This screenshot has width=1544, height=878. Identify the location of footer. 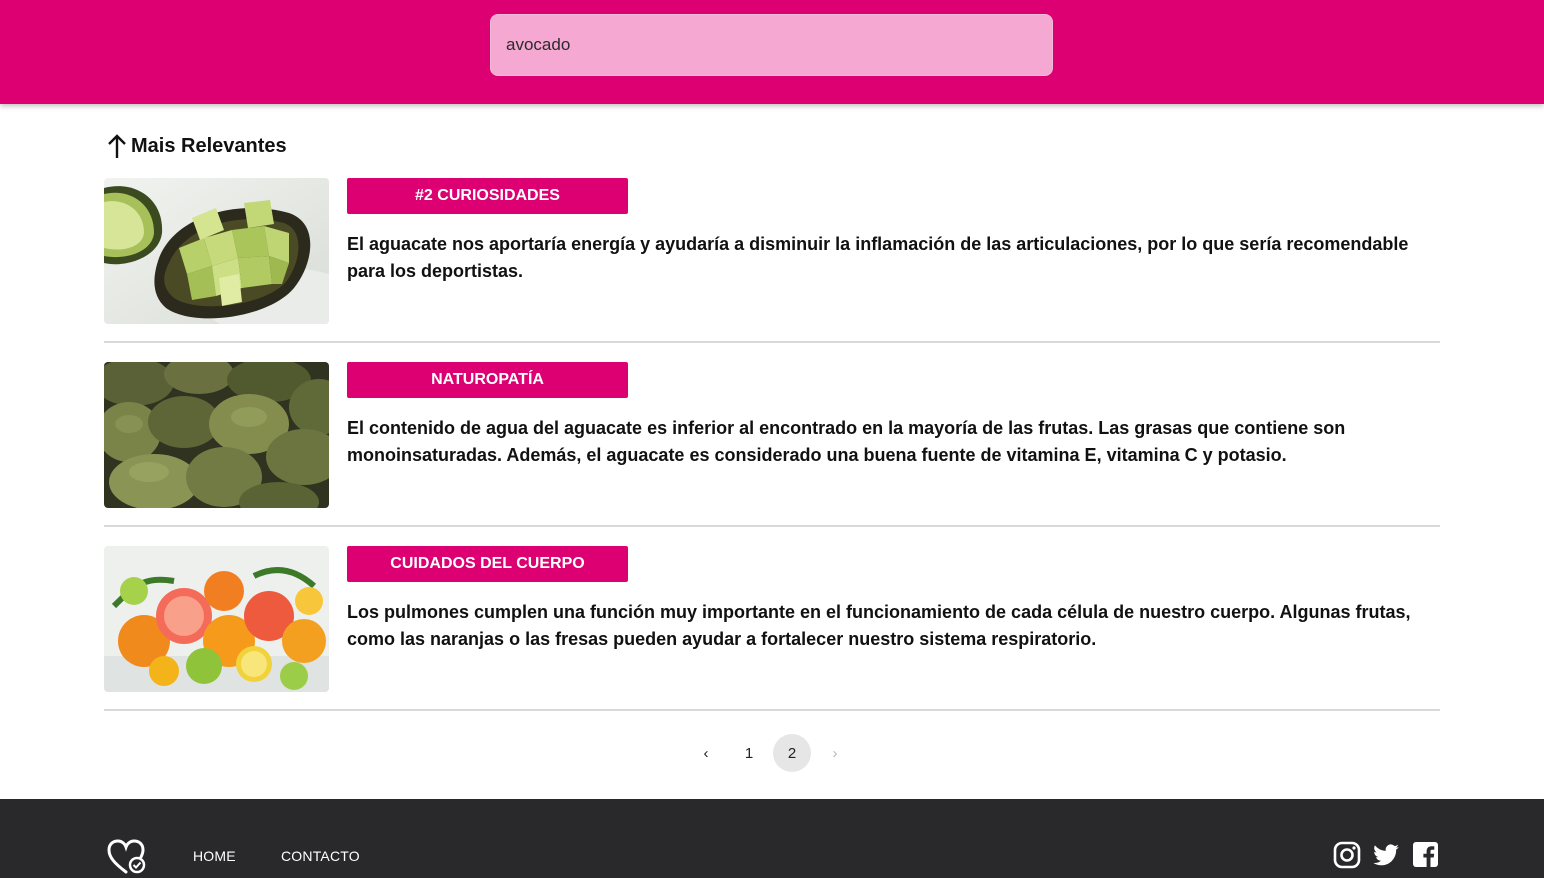
(772, 838).